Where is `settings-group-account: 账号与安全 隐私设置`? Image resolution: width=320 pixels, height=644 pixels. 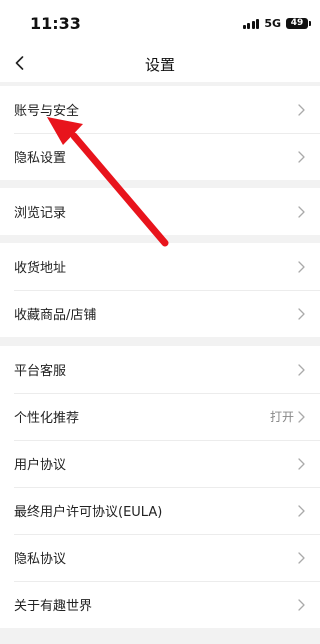 settings-group-account: 账号与安全 隐私设置 is located at coordinates (160, 133).